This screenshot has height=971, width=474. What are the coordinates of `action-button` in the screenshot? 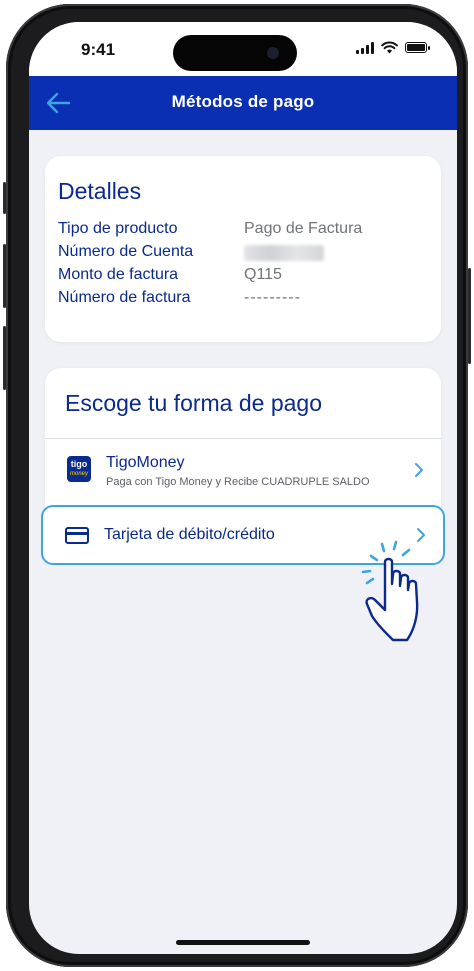 It's located at (4, 198).